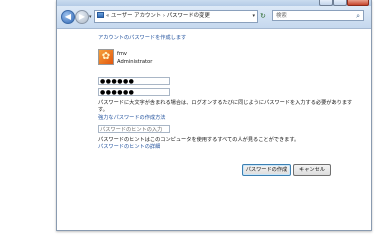 The image size is (377, 243). Describe the element at coordinates (253, 16) in the screenshot. I see `address-dropdown-icon: ▾` at that location.